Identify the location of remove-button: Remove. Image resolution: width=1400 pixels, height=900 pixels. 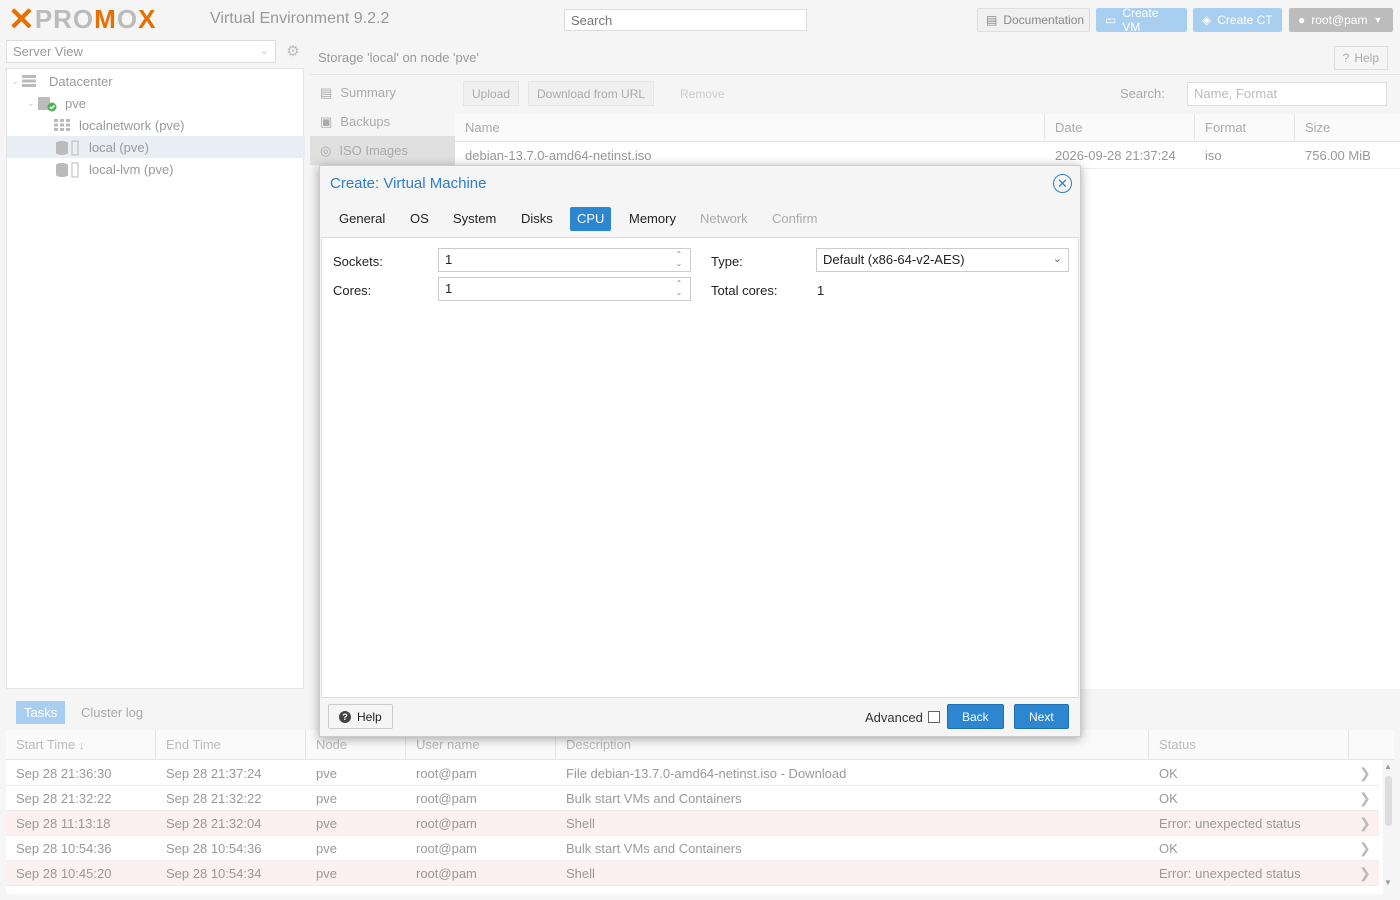
(702, 93).